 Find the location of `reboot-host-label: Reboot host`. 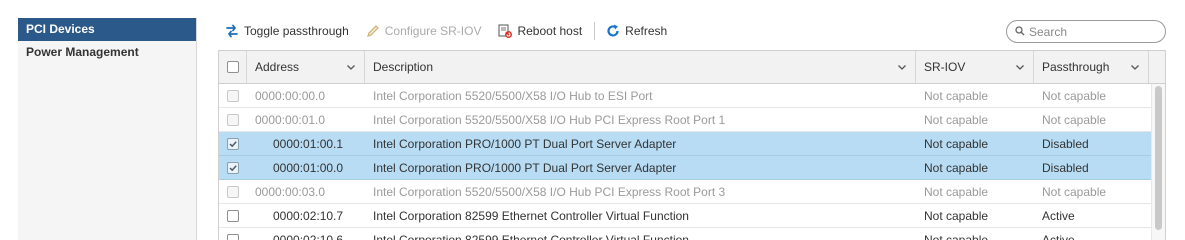

reboot-host-label: Reboot host is located at coordinates (550, 31).